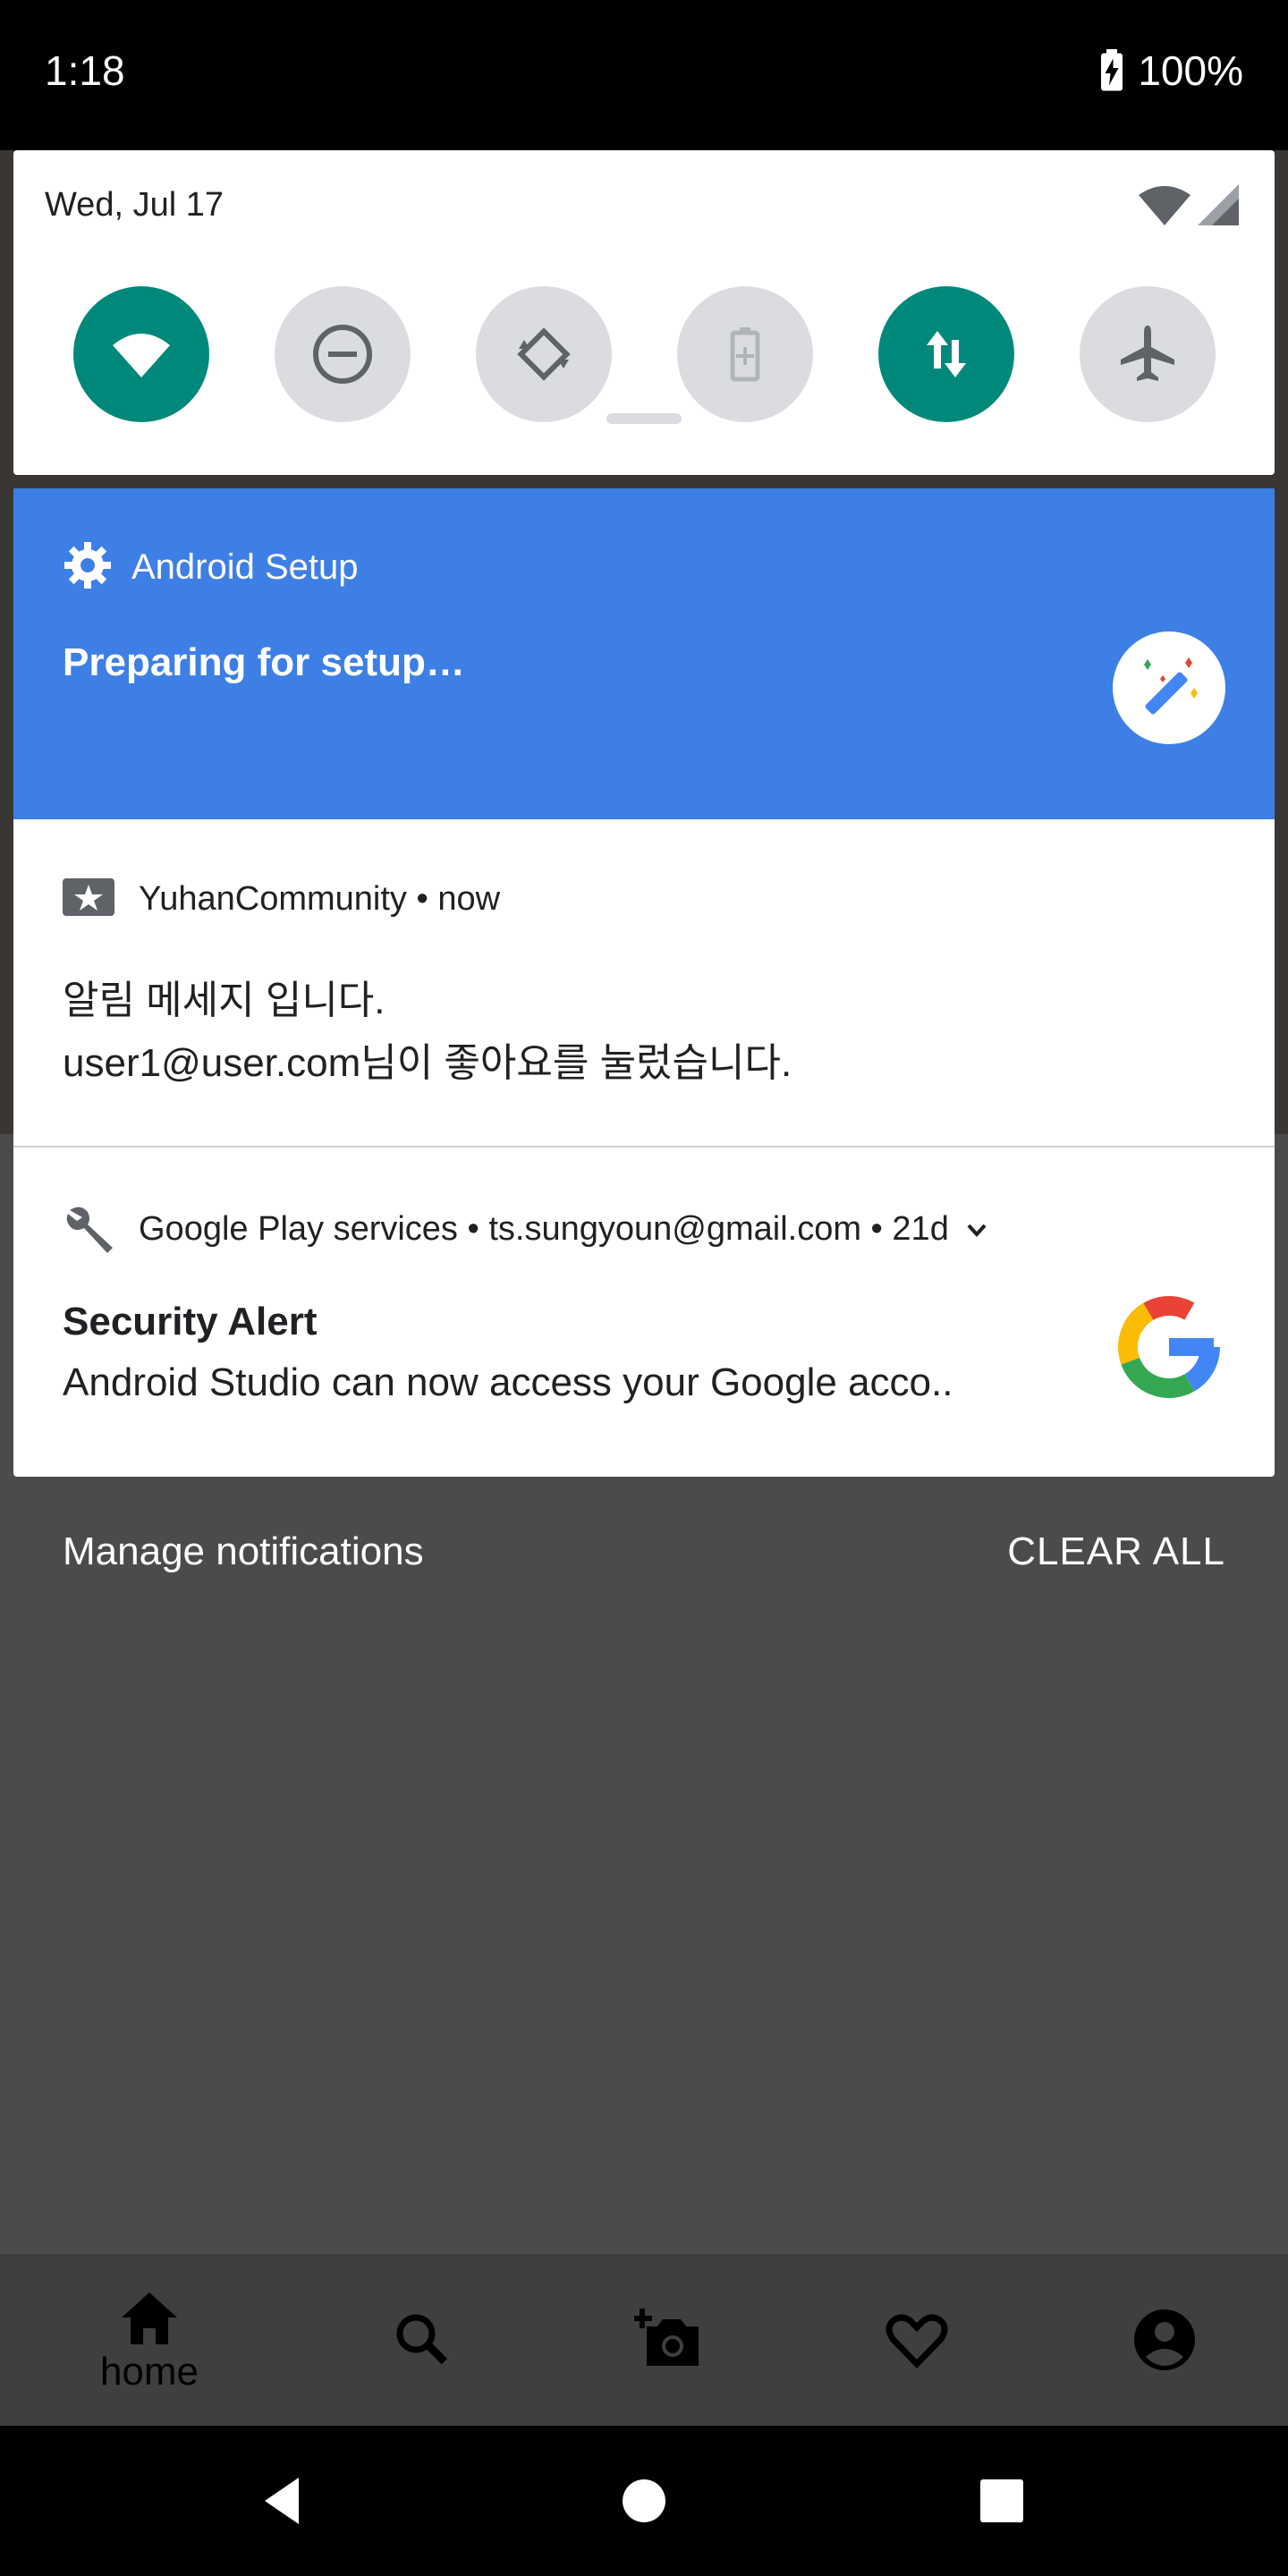  I want to click on manage-notifications-button: Manage notifications, so click(243, 1552).